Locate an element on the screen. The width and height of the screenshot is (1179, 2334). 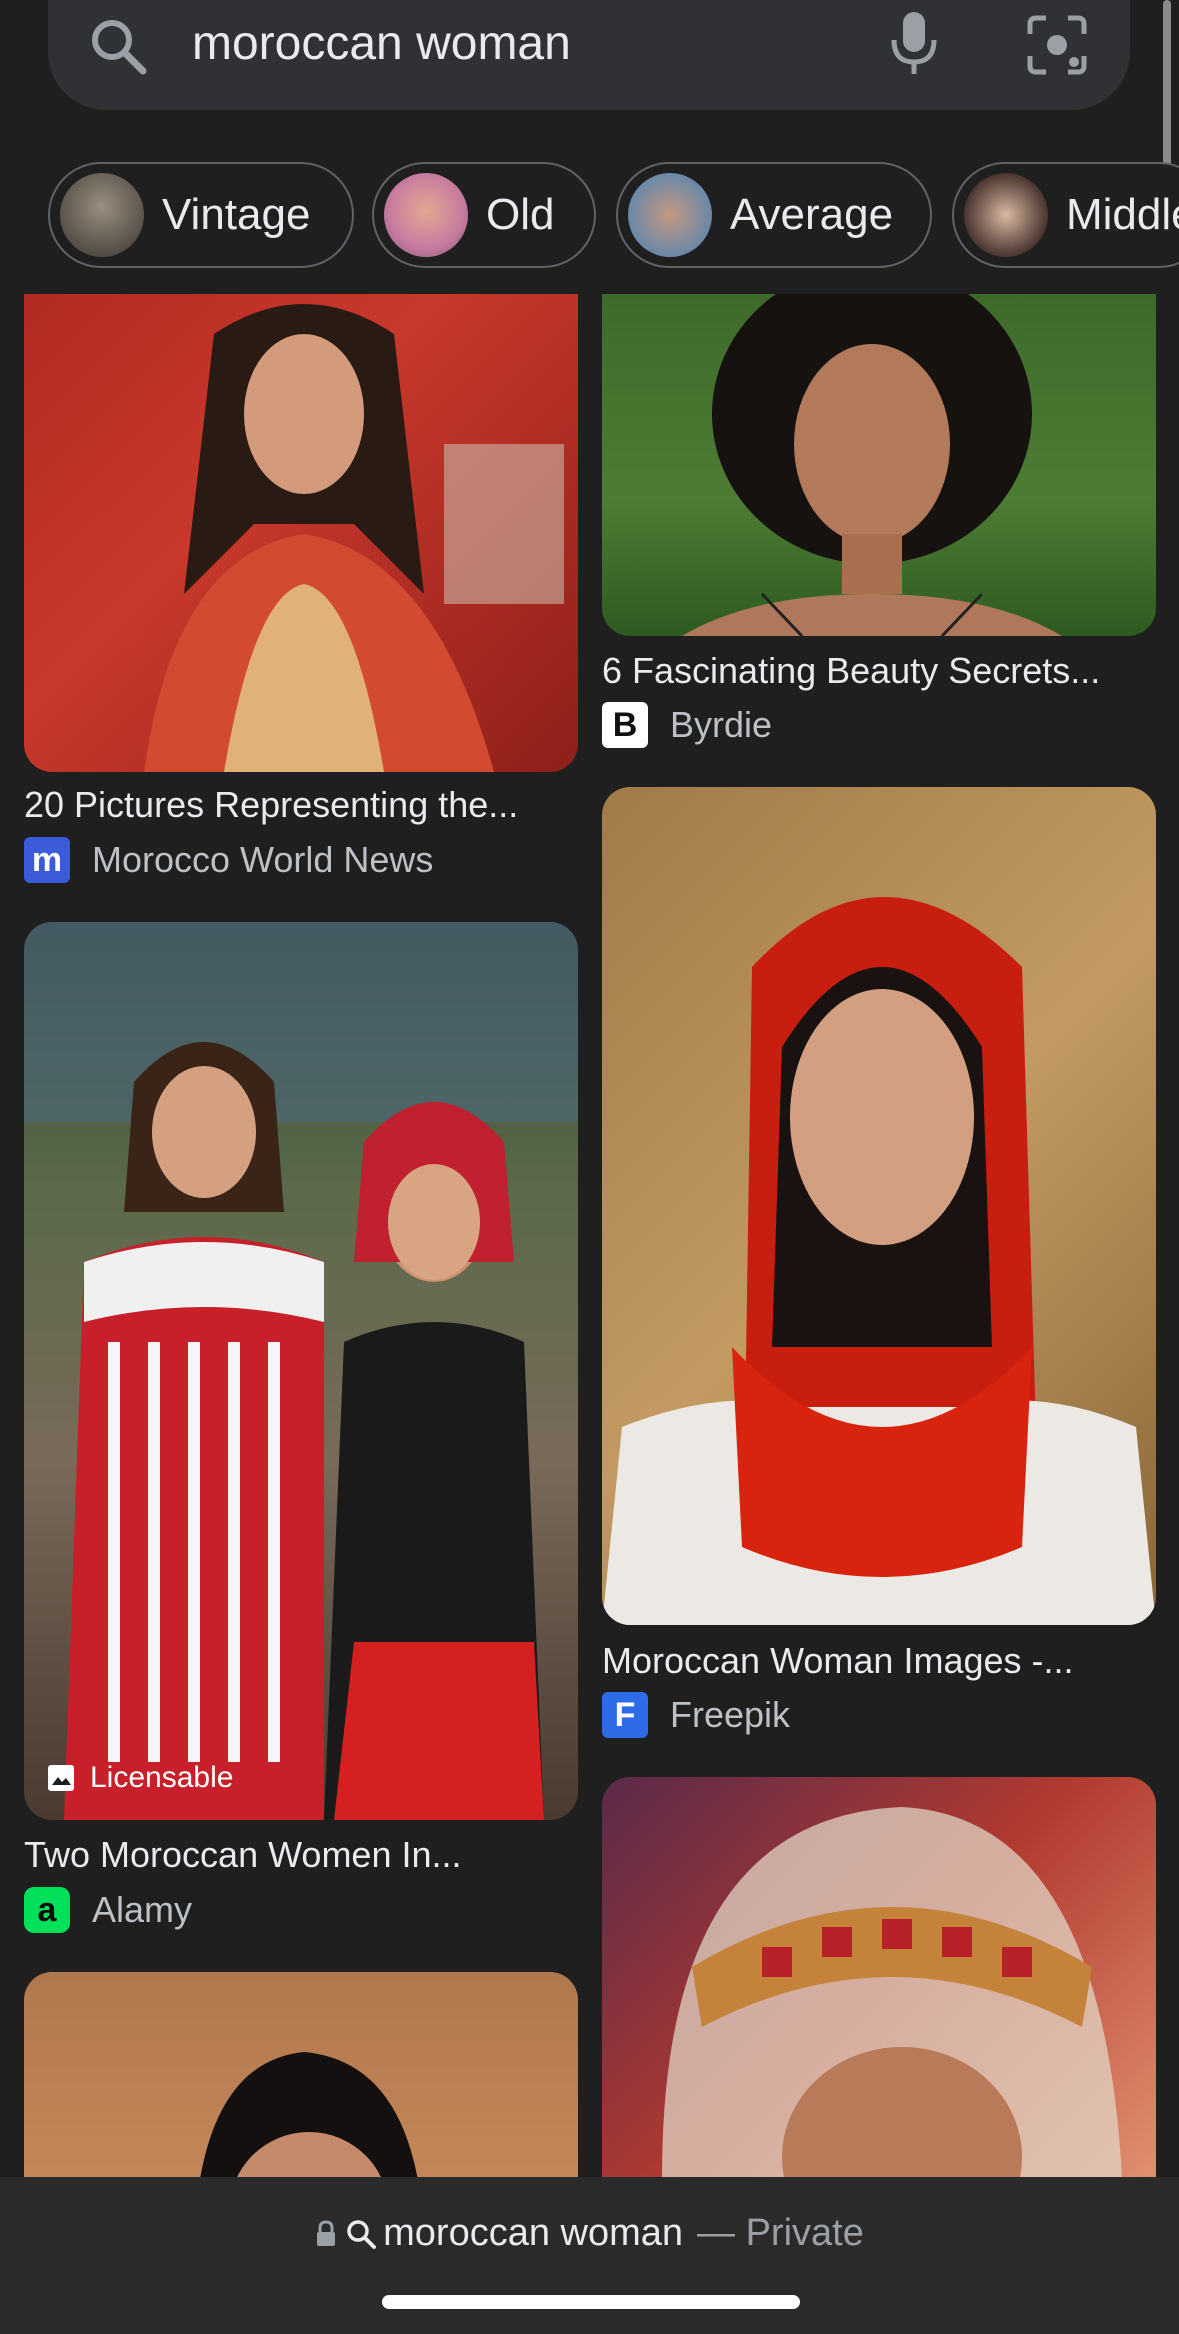
morocco-world-news-logo-icon: m is located at coordinates (47, 860).